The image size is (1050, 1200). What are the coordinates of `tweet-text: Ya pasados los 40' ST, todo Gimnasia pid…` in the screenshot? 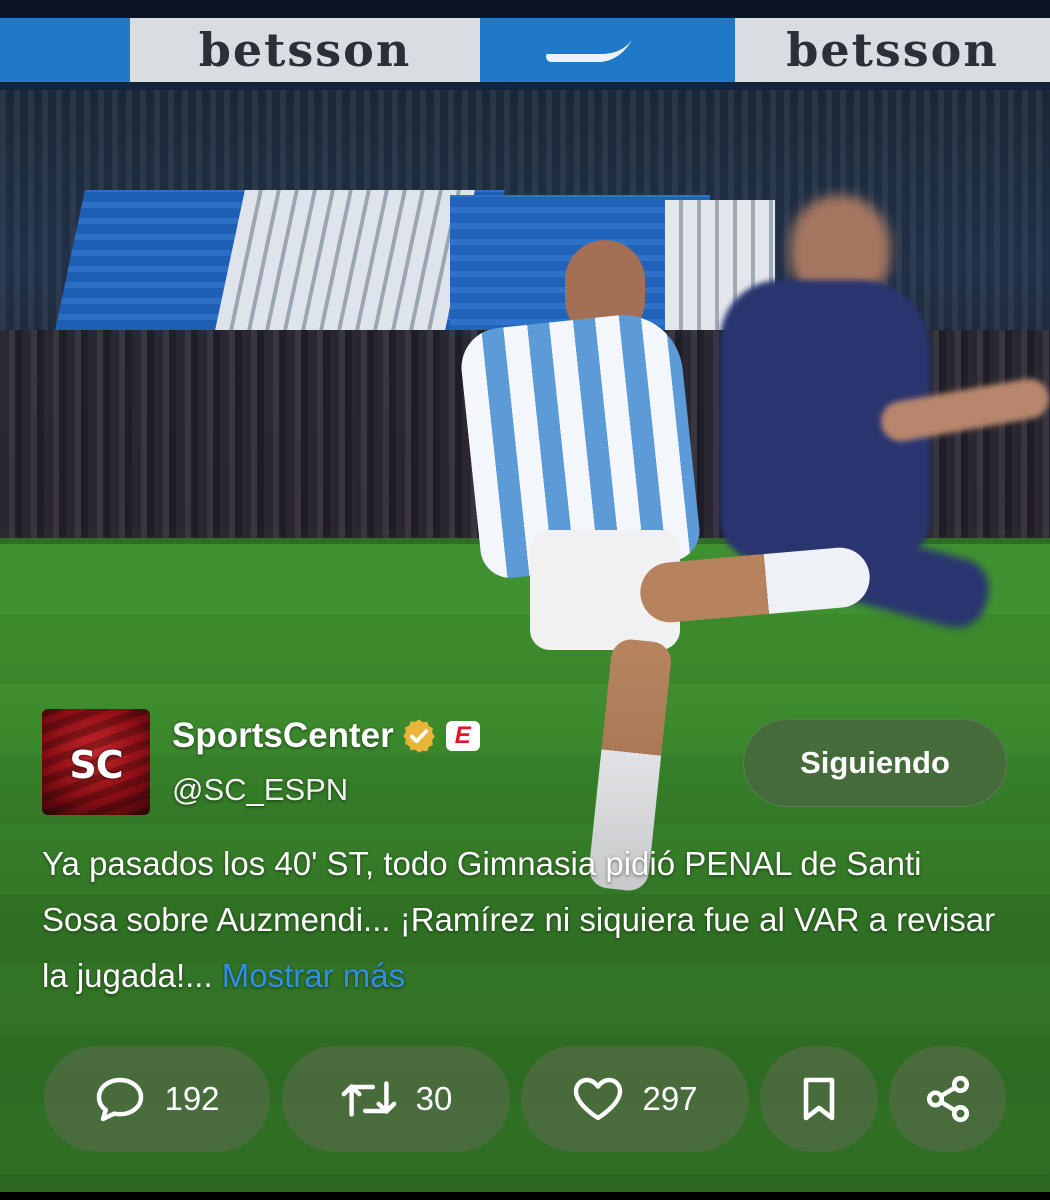 It's located at (522, 920).